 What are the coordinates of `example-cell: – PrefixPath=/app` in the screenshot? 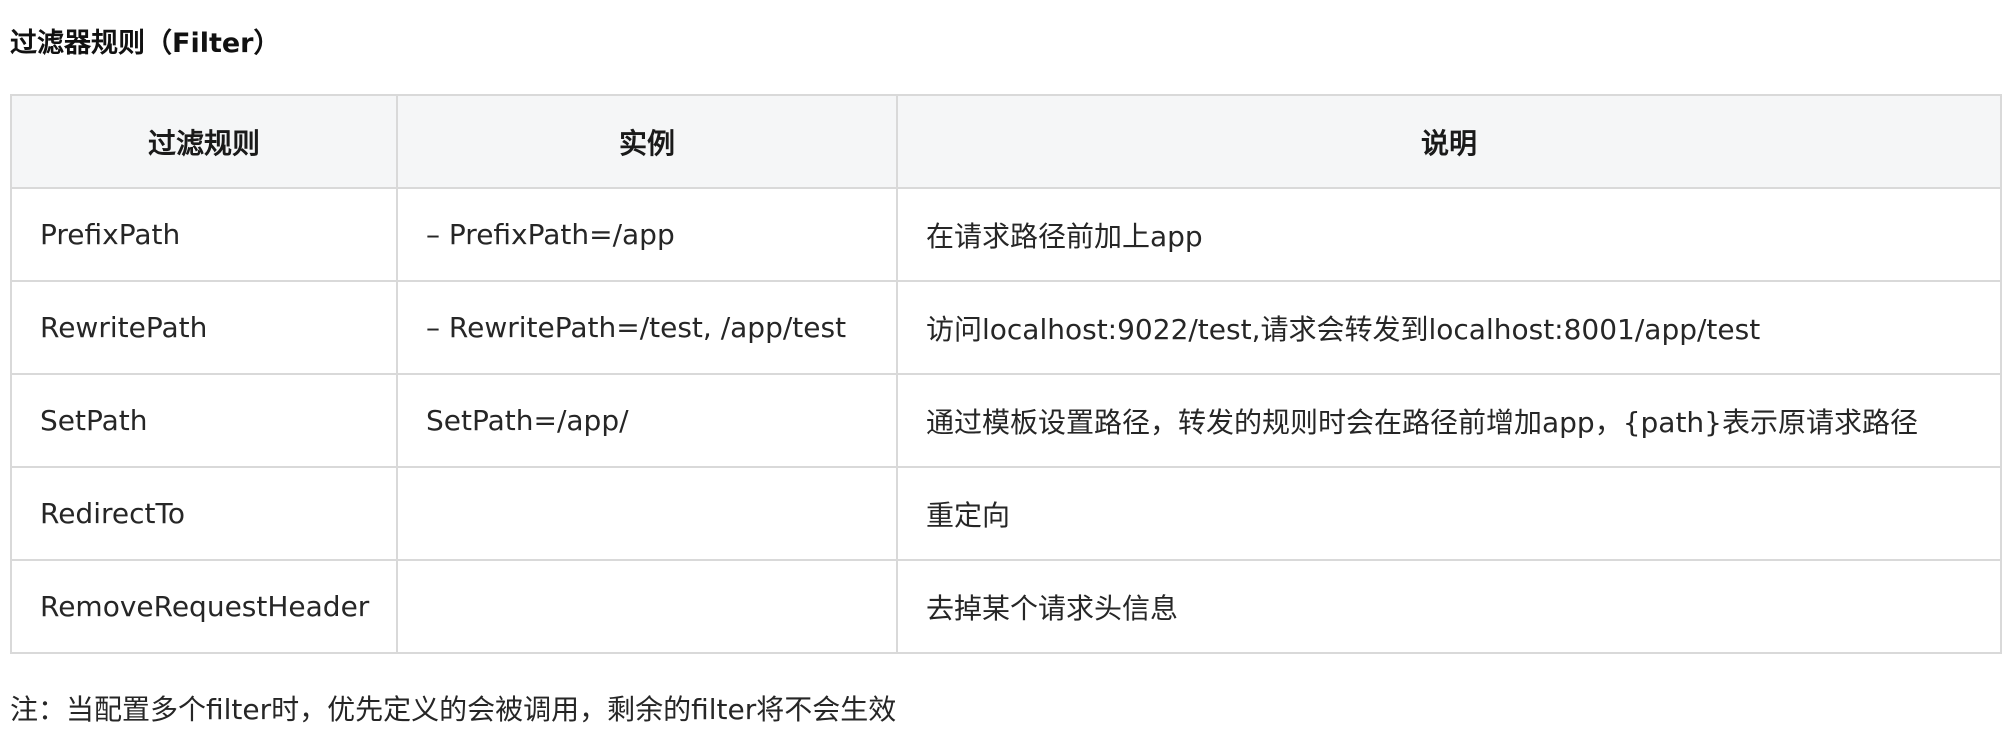 It's located at (647, 234).